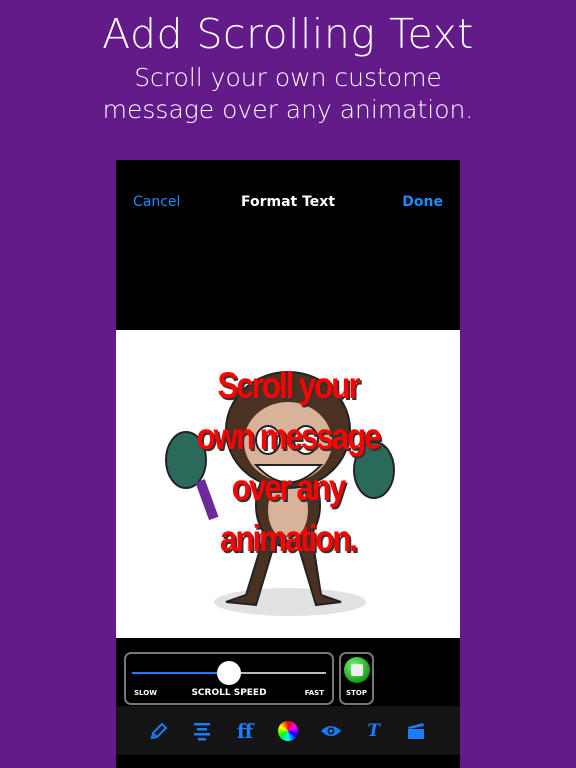  What do you see at coordinates (245, 731) in the screenshot?
I see `font-icon: ff` at bounding box center [245, 731].